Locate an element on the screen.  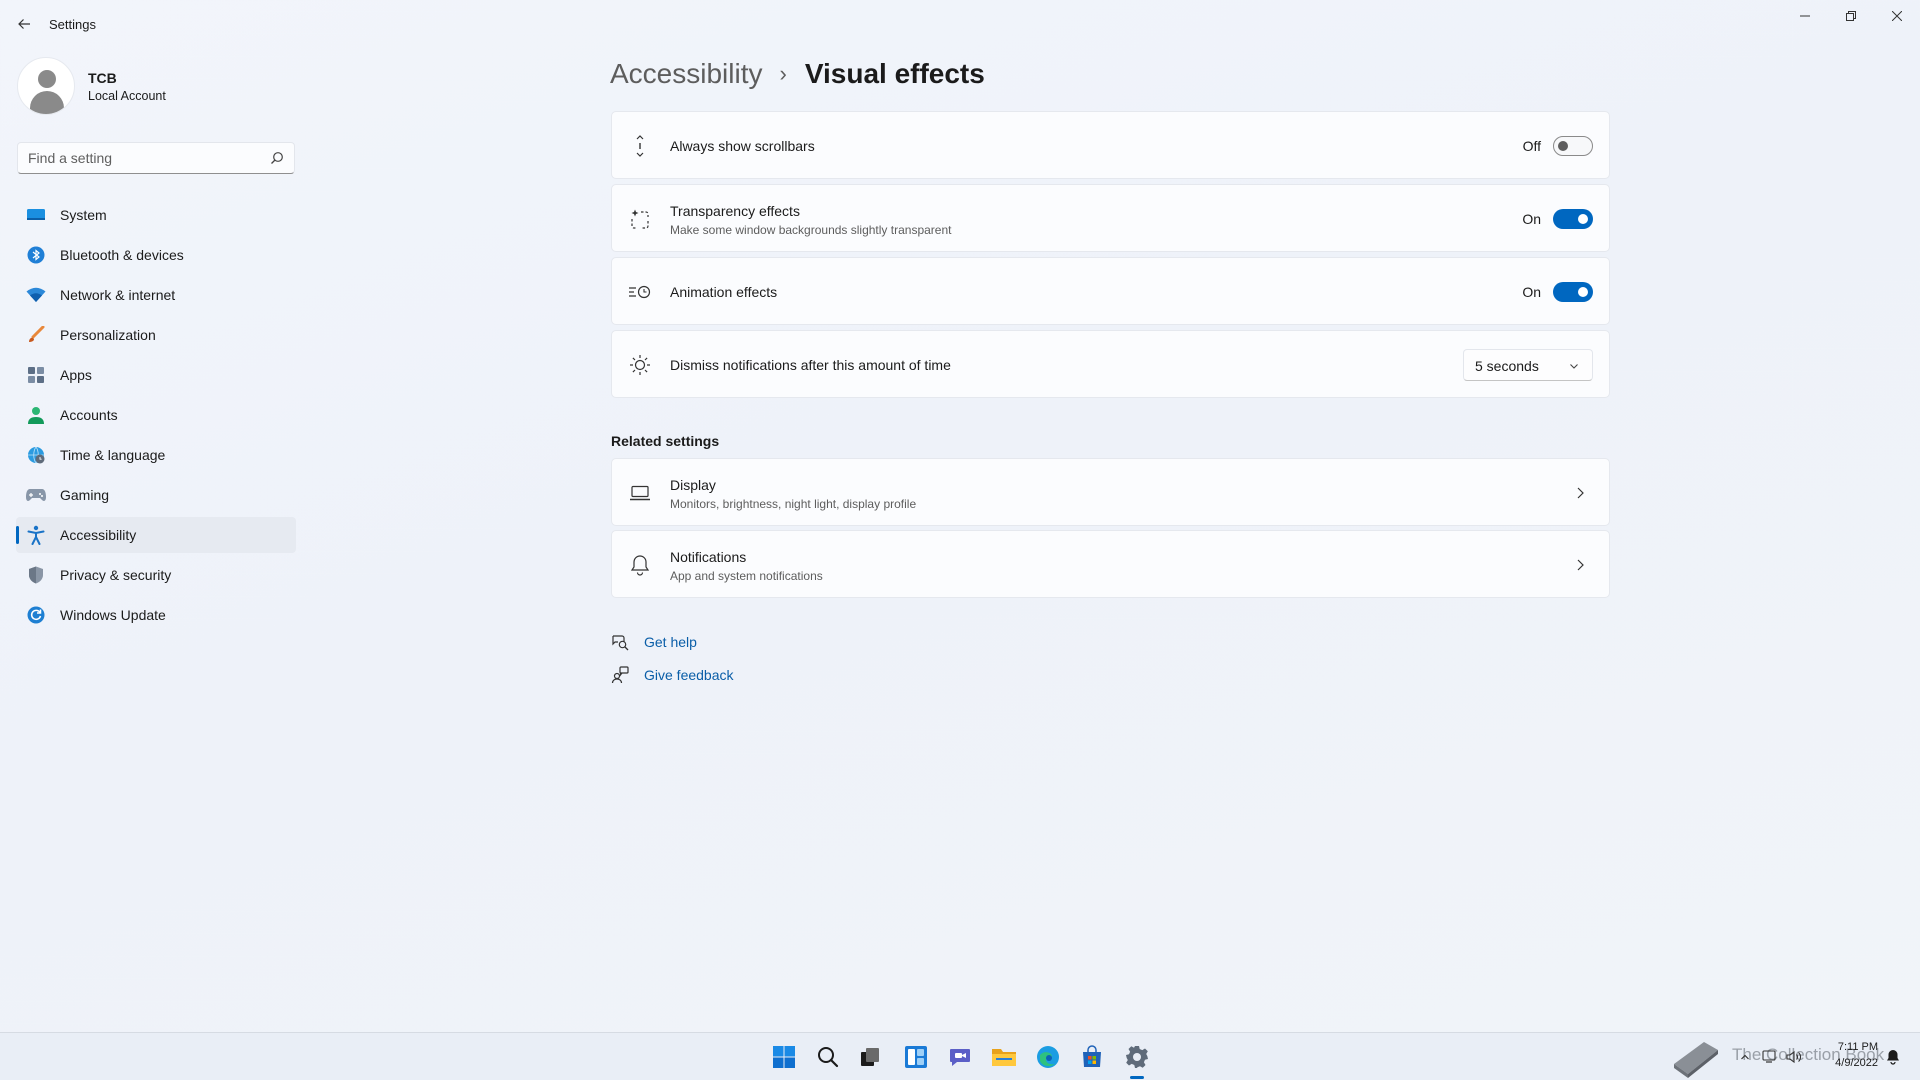
avatar is located at coordinates (46, 86).